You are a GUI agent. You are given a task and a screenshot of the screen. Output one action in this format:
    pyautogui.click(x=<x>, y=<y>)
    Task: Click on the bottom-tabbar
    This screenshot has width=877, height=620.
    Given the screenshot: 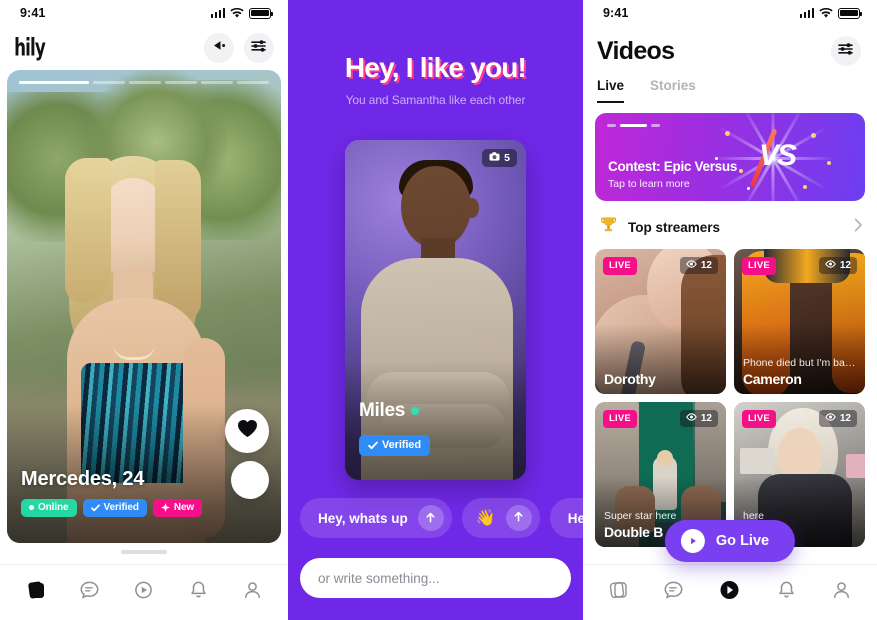 What is the action you would take?
    pyautogui.click(x=144, y=592)
    